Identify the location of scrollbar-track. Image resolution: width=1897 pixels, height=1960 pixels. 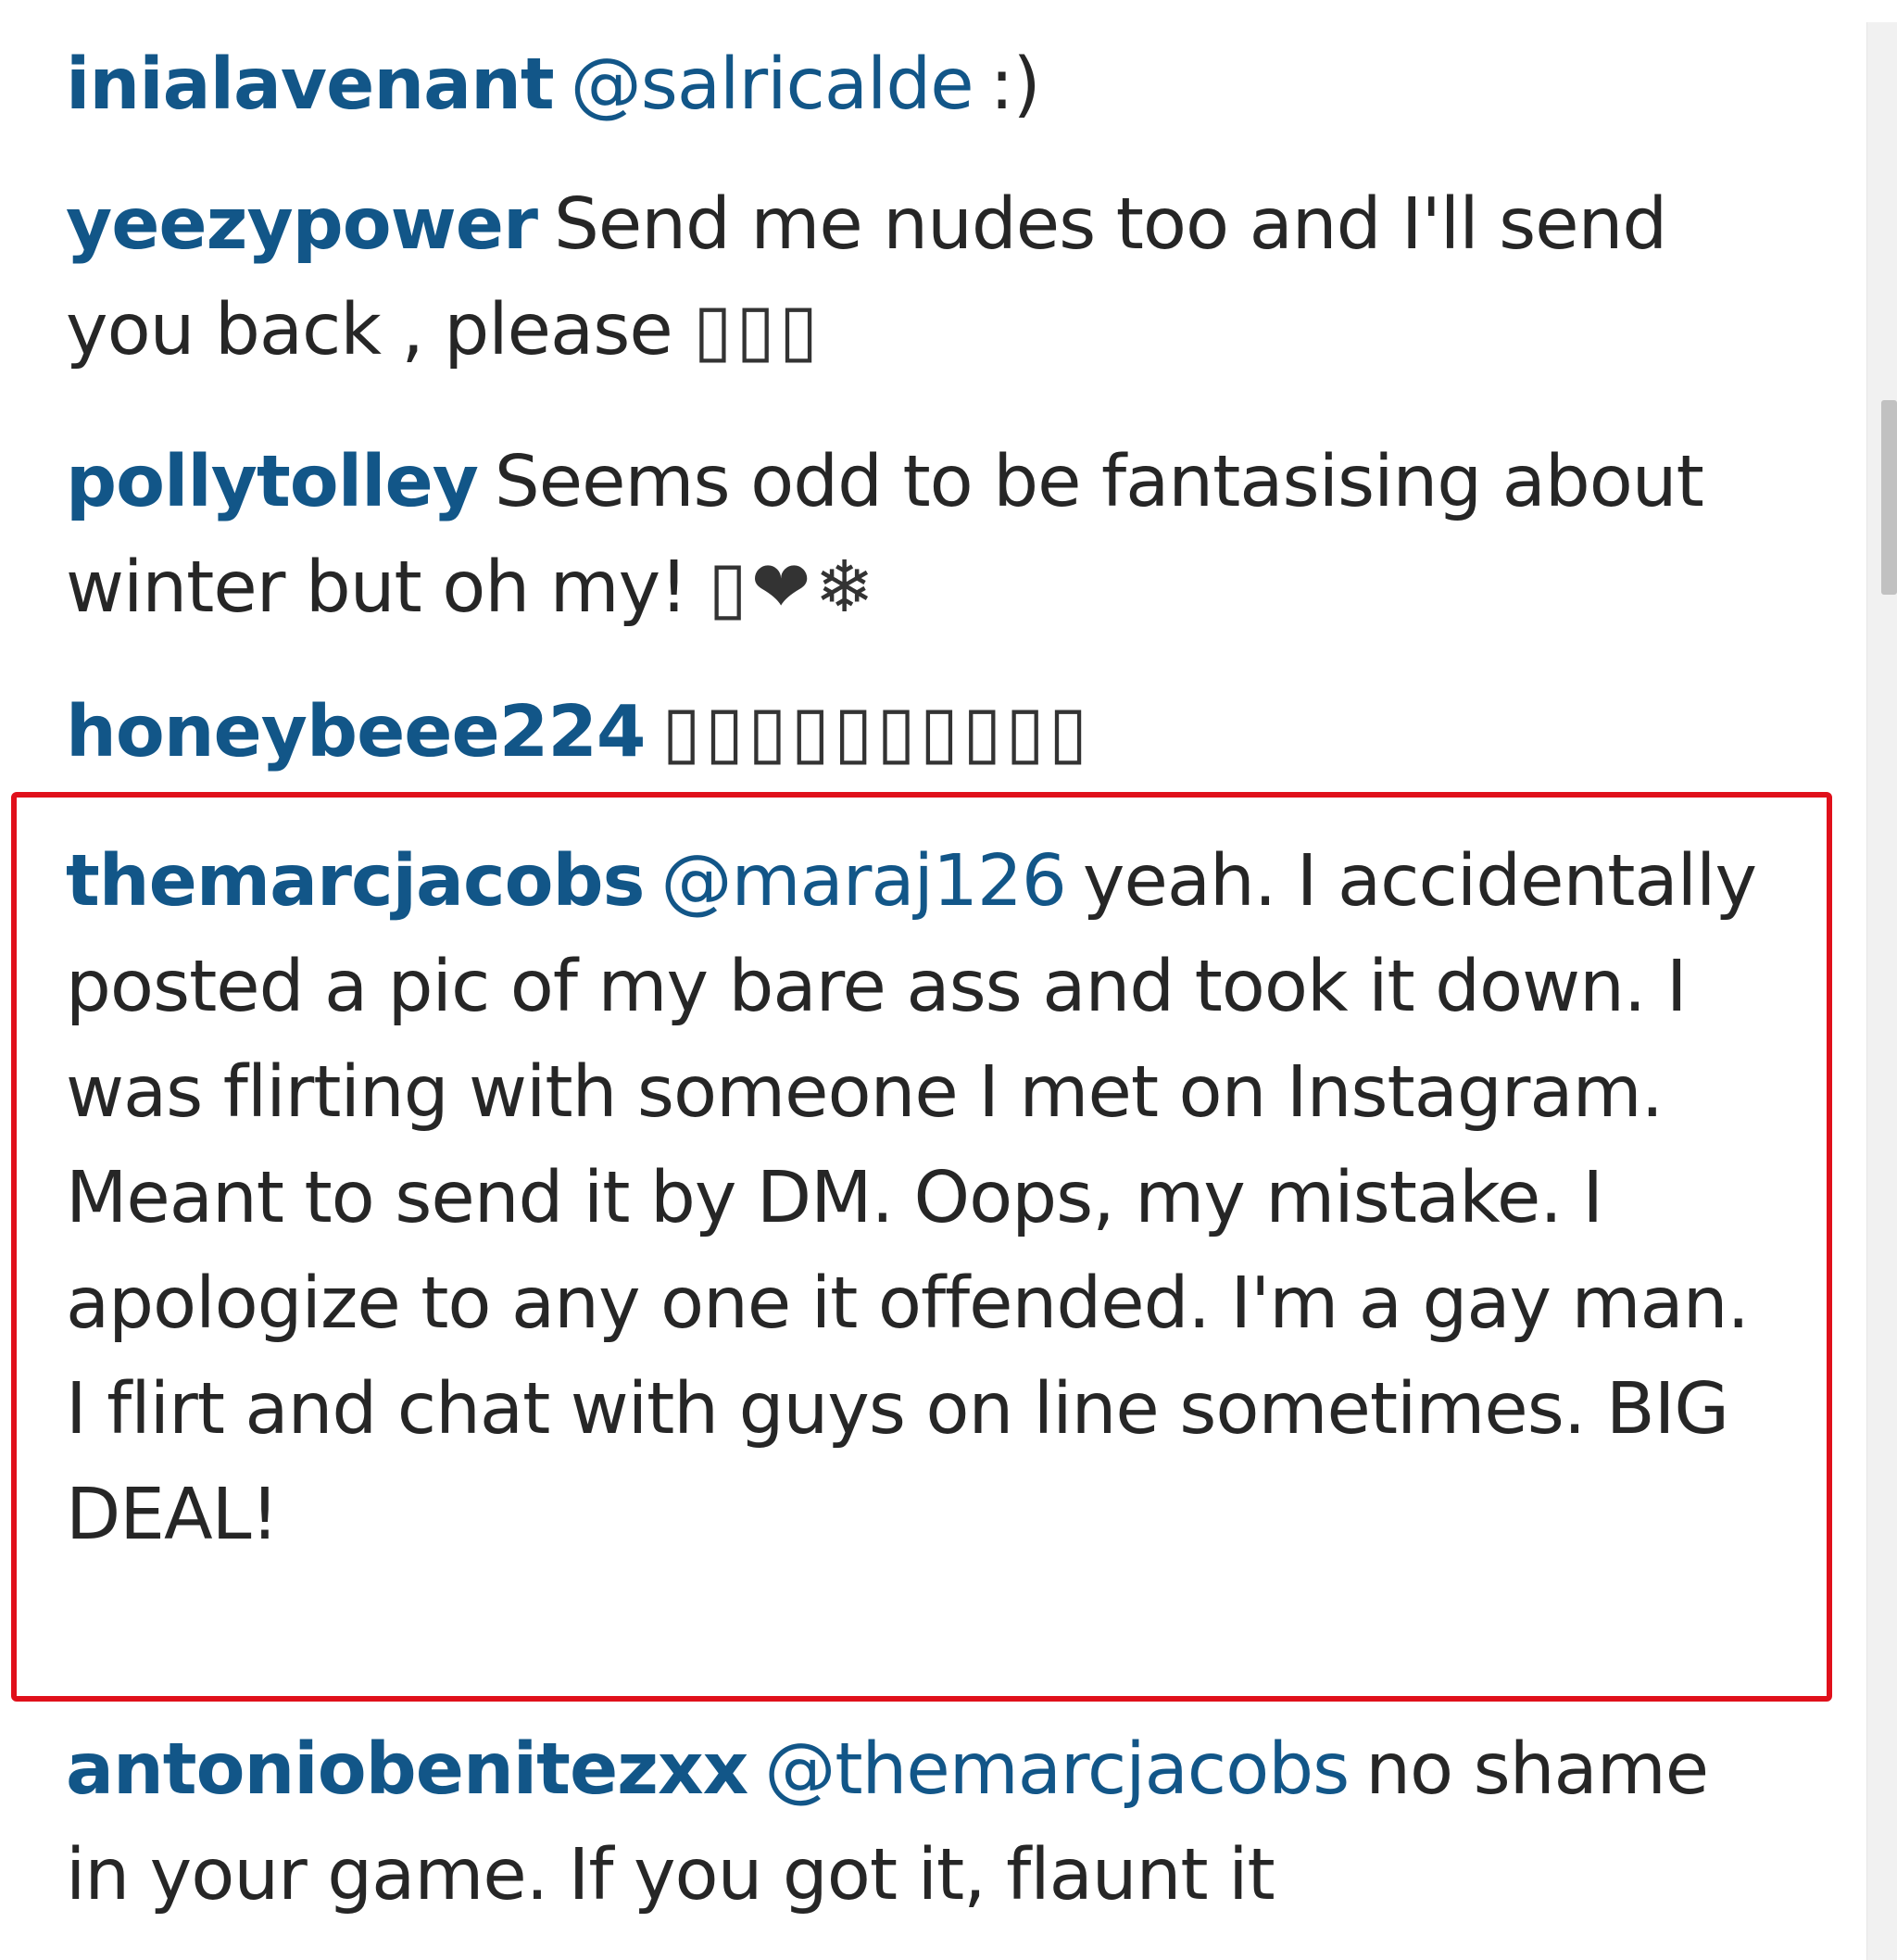
(1881, 991).